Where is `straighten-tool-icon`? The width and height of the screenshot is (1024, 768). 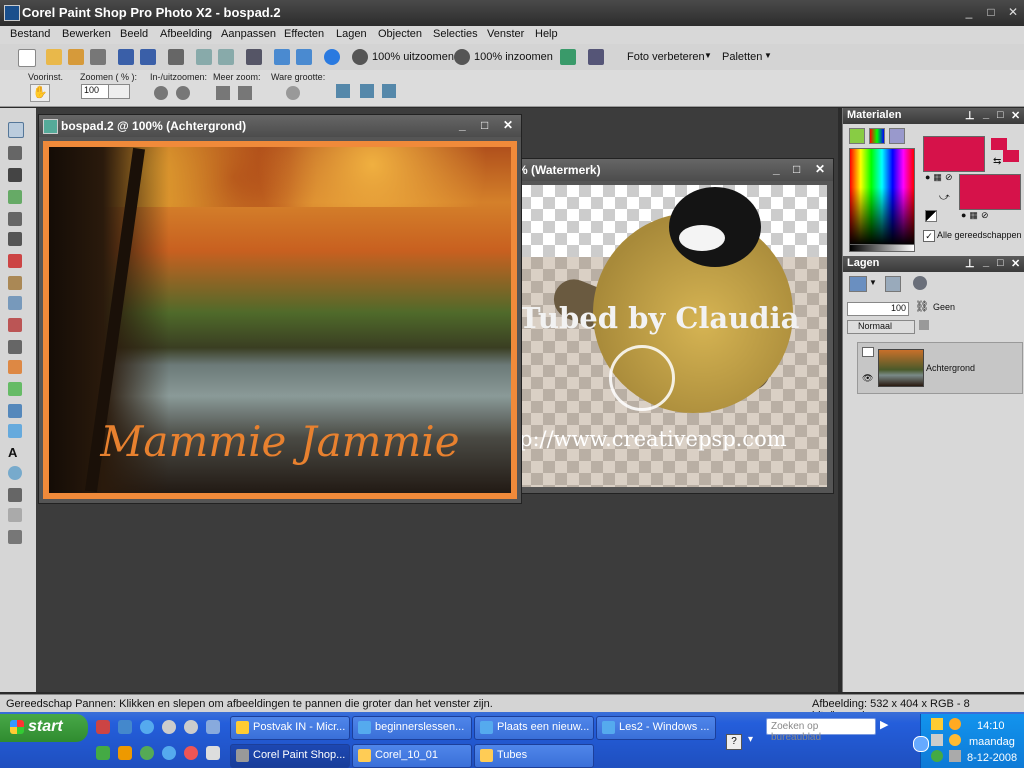
straighten-tool-icon is located at coordinates (15, 239).